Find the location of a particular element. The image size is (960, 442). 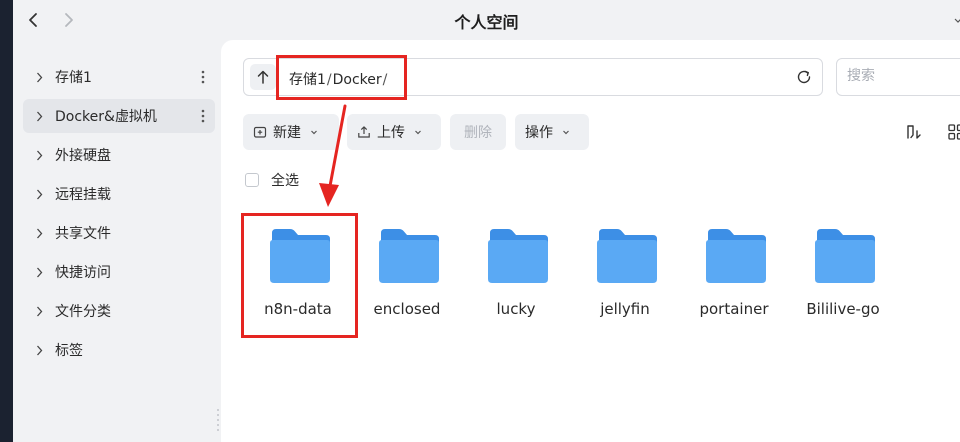

sidebar-item-shared-files: 共享文件 is located at coordinates (119, 233).